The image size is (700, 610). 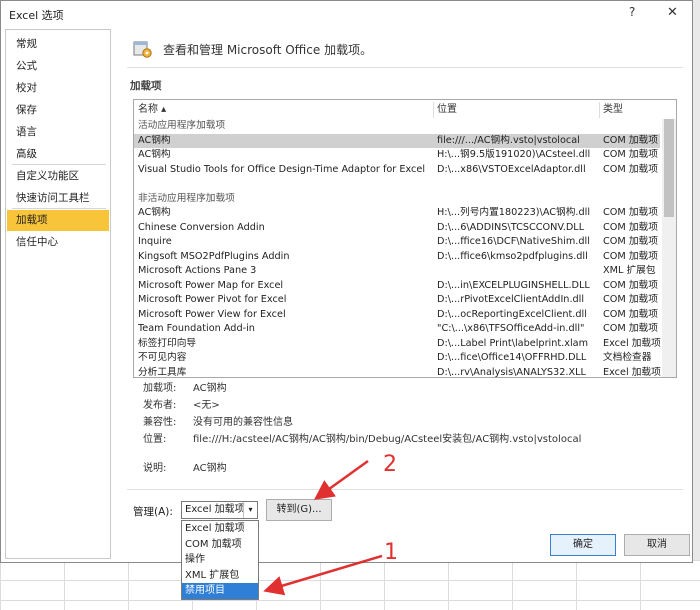 What do you see at coordinates (397, 184) in the screenshot?
I see `table-group-header` at bounding box center [397, 184].